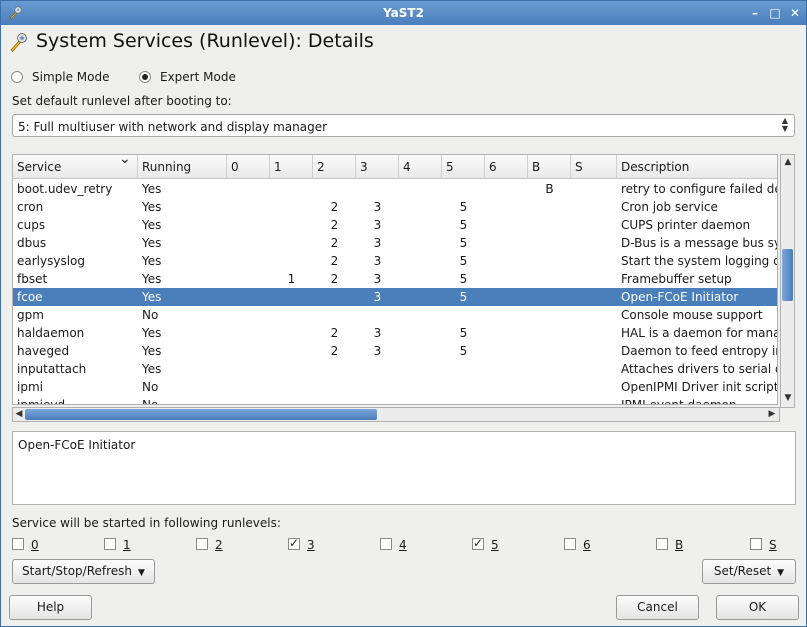 This screenshot has width=807, height=627. I want to click on maximize-icon: □, so click(775, 13).